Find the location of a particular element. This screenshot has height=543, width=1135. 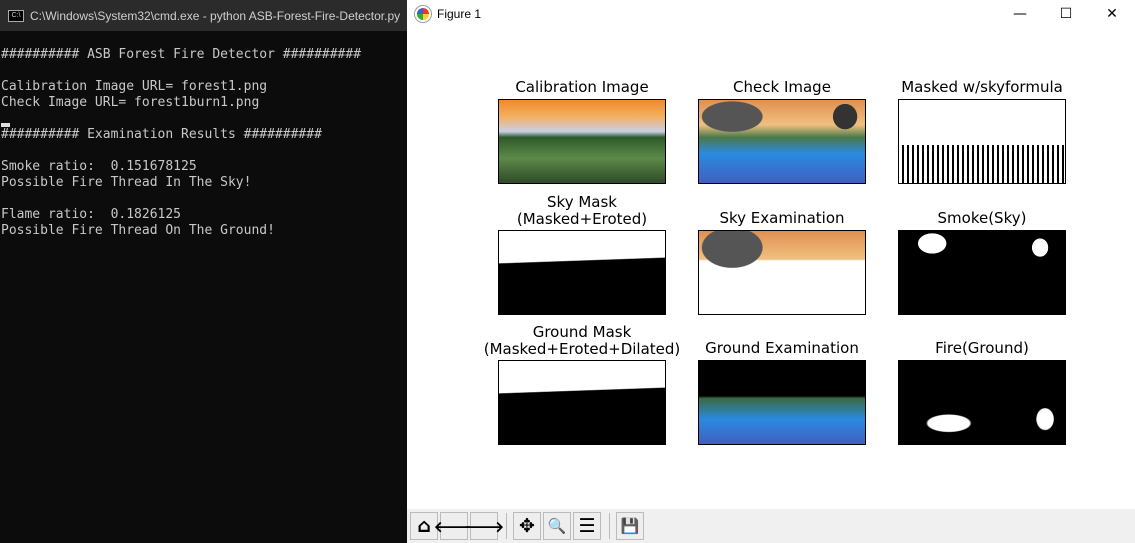

navigation-toolbar: ⌂ 🡐 🡒 ✥ 🔍 ☰ 💾 is located at coordinates (771, 526).